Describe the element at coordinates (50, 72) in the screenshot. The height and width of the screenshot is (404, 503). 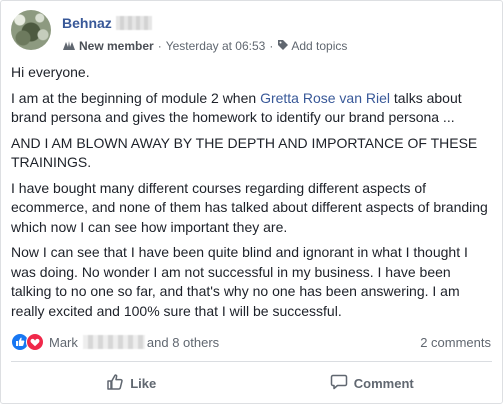
I see `post-paragraph: Hi everyone.` at that location.